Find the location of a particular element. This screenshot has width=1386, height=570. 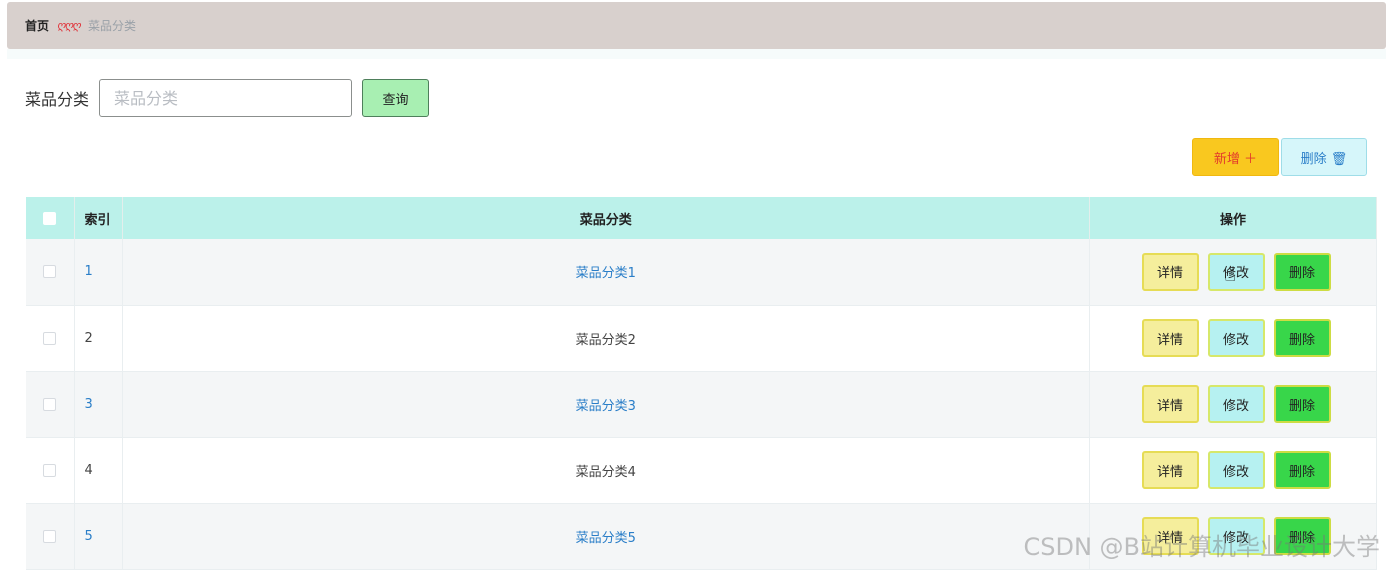

query-button: 查询 is located at coordinates (395, 98).